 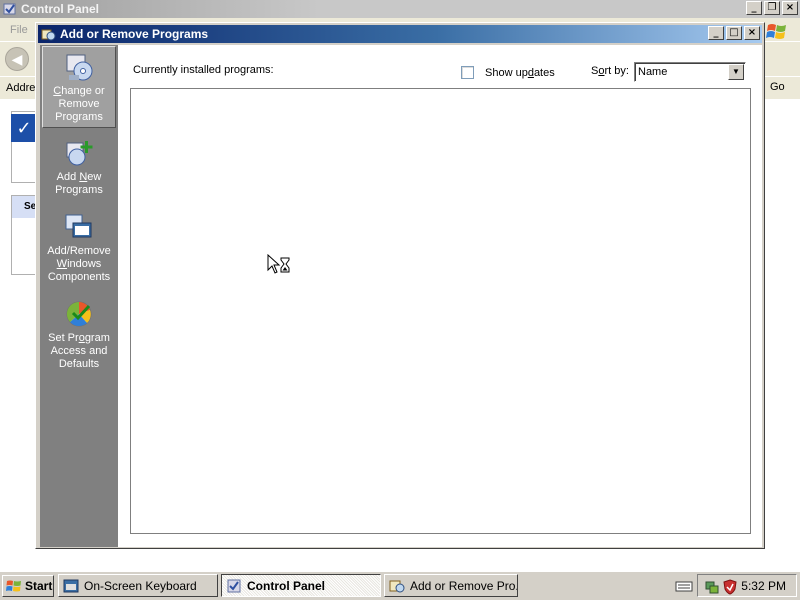 I want to click on sidebar-item-label: Add New Programs, so click(x=79, y=183).